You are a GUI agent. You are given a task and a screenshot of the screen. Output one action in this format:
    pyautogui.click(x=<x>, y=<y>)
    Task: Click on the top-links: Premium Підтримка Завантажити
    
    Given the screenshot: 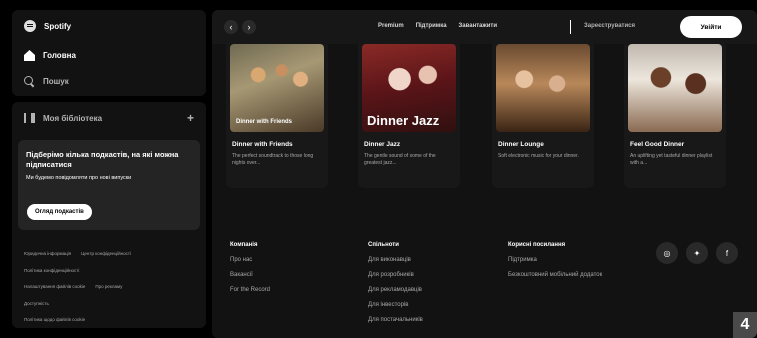 What is the action you would take?
    pyautogui.click(x=437, y=26)
    